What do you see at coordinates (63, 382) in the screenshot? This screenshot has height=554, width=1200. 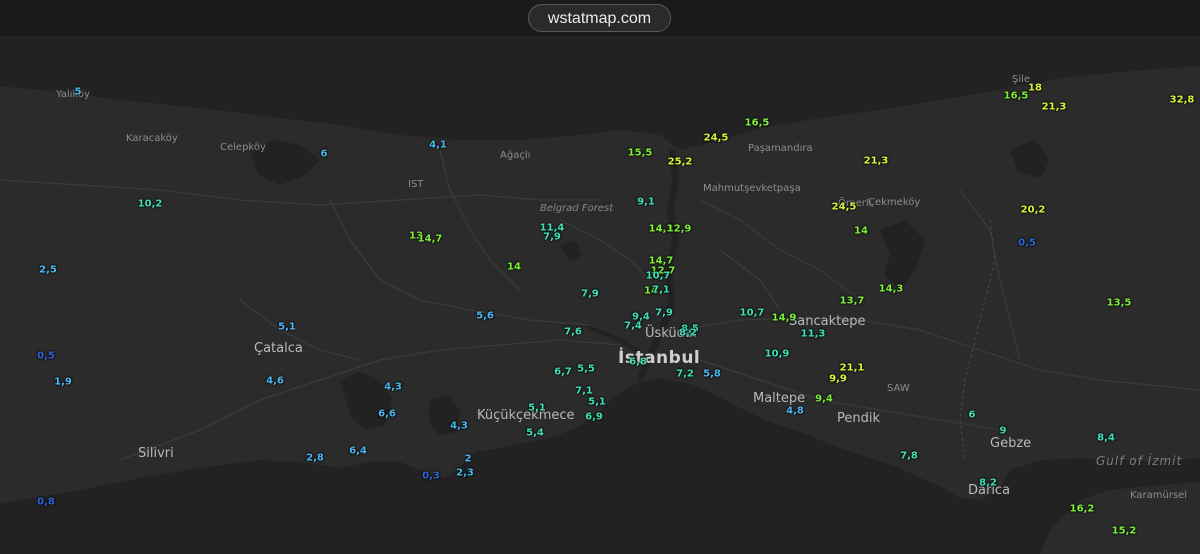 I see `reading-value: 1,9` at bounding box center [63, 382].